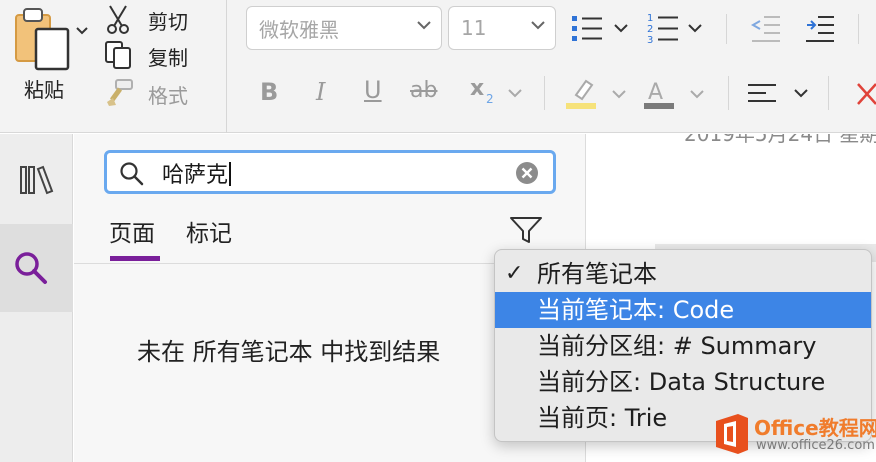  I want to click on copy-icon, so click(118, 55).